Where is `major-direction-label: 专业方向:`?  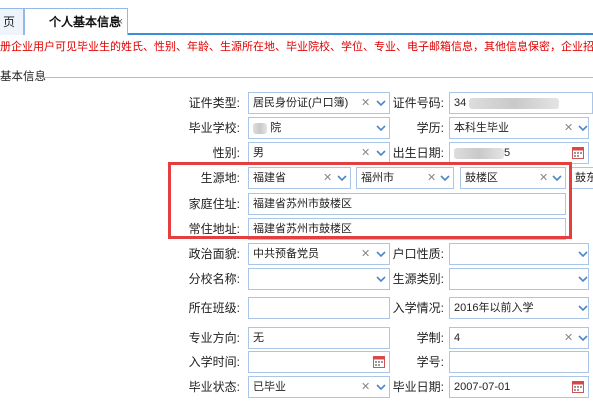 major-direction-label: 专业方向: is located at coordinates (214, 338).